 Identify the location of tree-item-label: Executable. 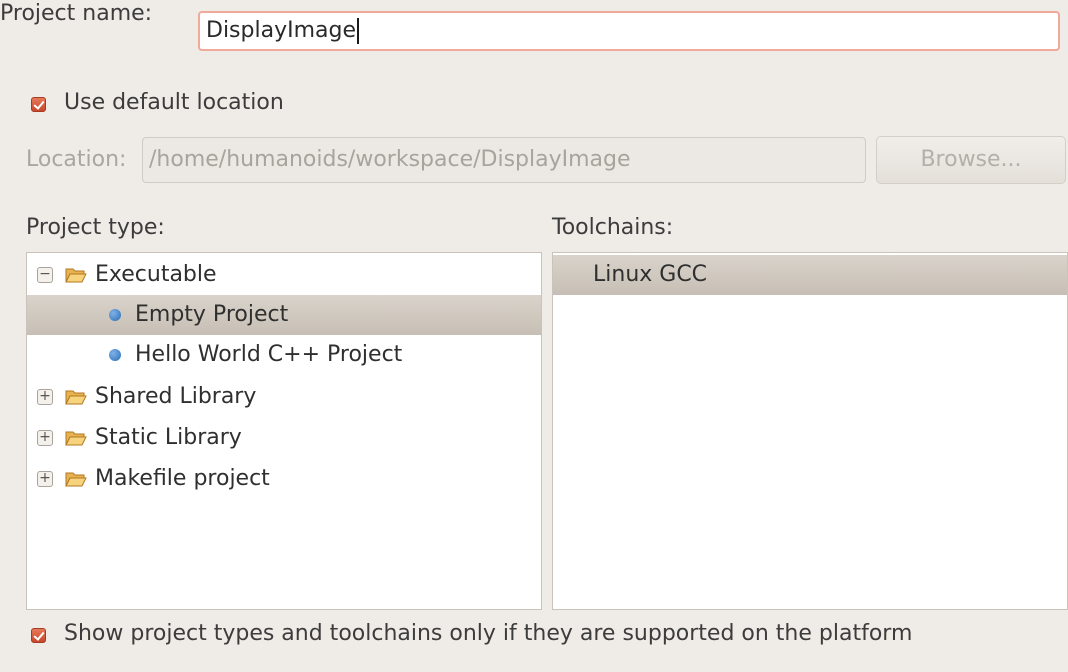
(156, 274).